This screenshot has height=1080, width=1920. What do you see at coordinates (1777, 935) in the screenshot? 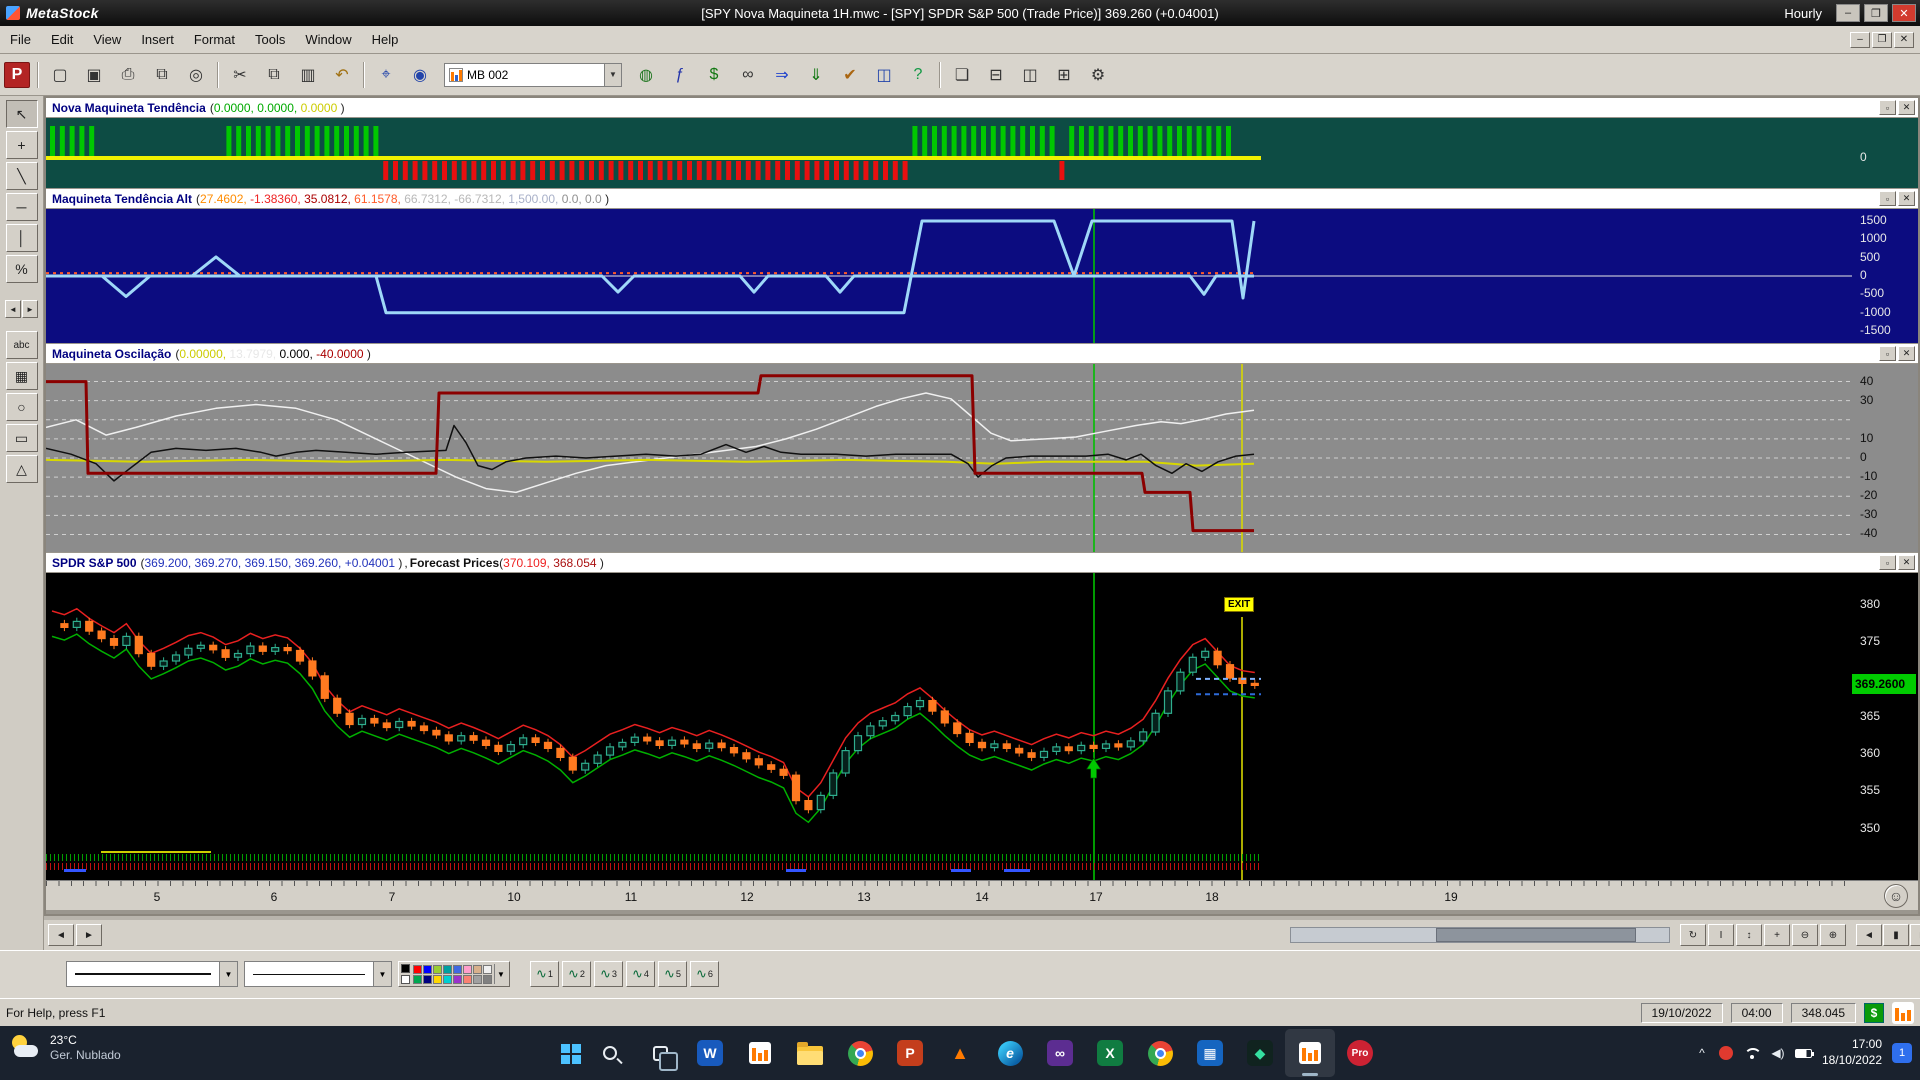
I see `pan-button: +` at bounding box center [1777, 935].